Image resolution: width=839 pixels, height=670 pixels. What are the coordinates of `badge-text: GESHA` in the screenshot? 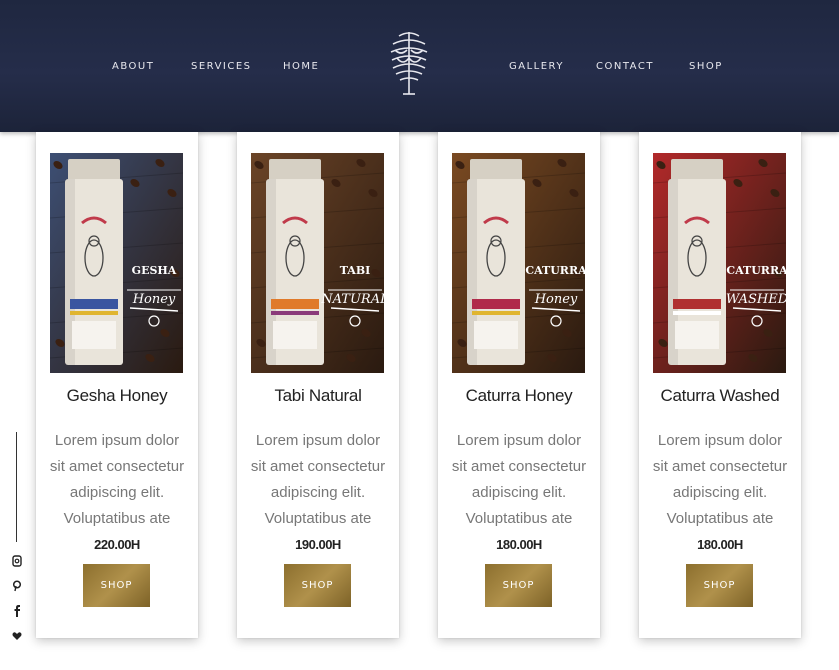 It's located at (154, 270).